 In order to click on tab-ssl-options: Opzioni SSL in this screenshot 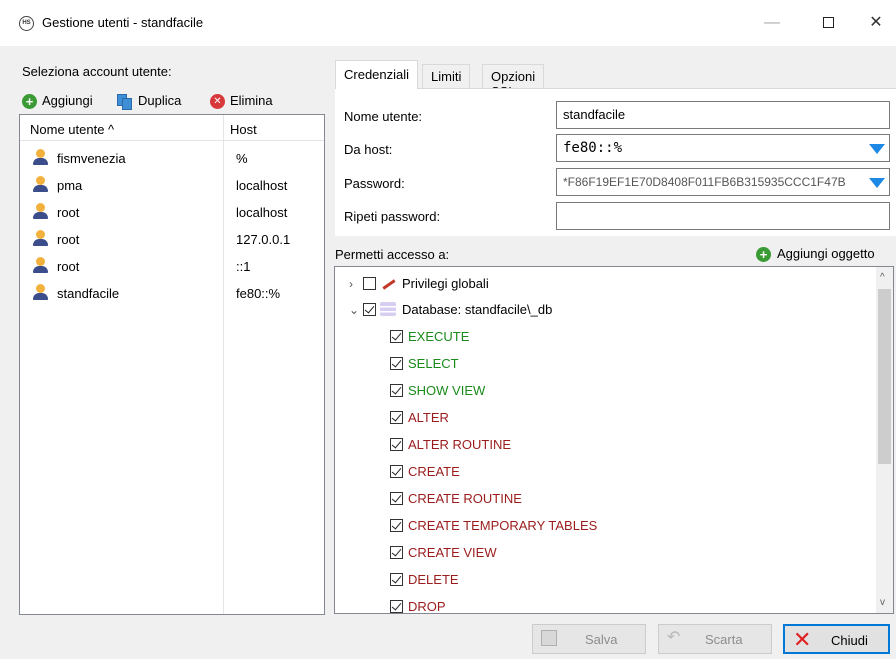, I will do `click(513, 81)`.